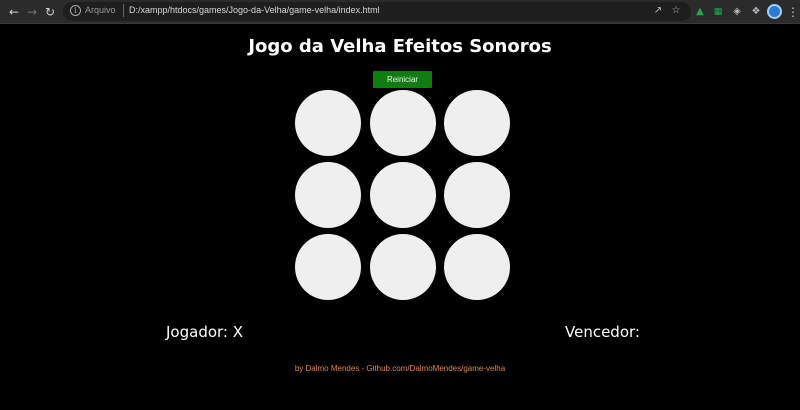  What do you see at coordinates (718, 12) in the screenshot?
I see `extension-icon: ▦` at bounding box center [718, 12].